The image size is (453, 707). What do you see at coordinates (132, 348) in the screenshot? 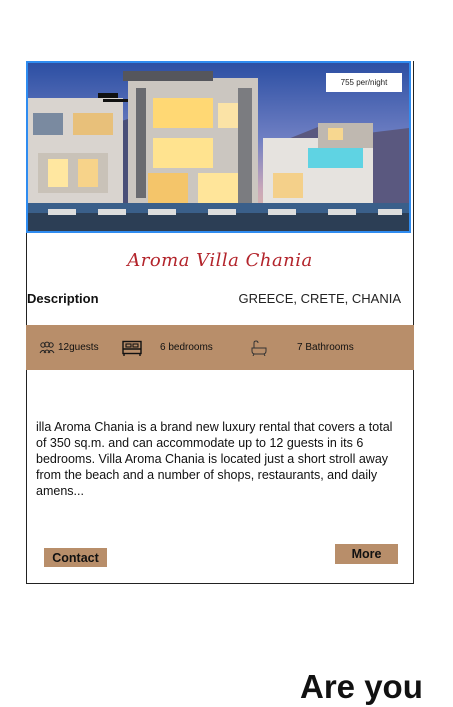
I see `bed-icon` at bounding box center [132, 348].